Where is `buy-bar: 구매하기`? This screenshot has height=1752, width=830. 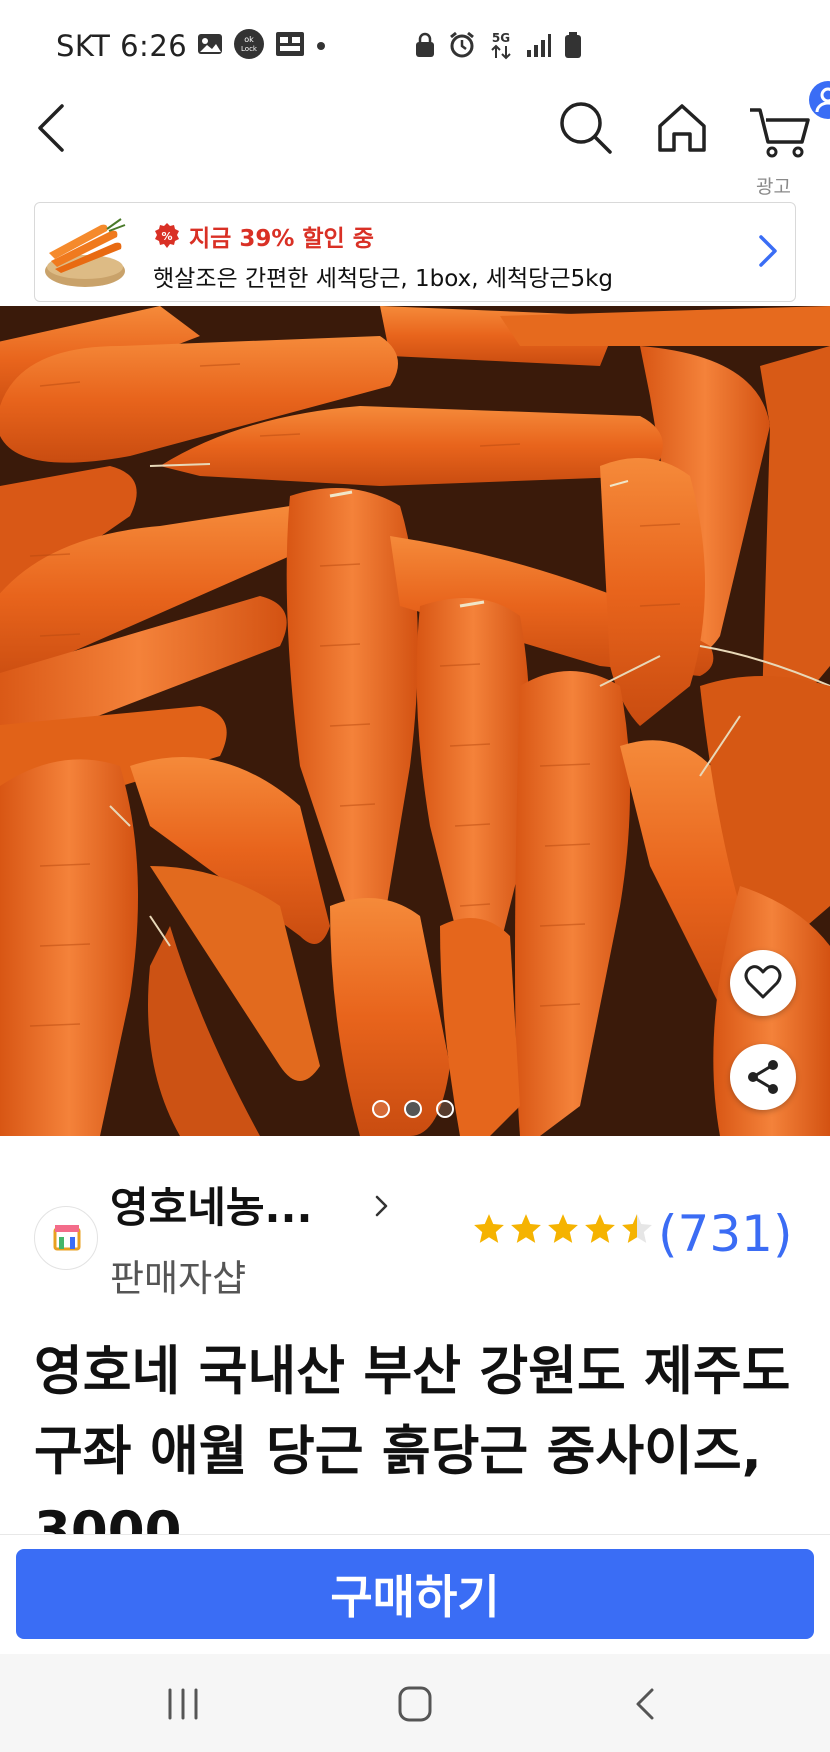
buy-bar: 구매하기 is located at coordinates (415, 1594).